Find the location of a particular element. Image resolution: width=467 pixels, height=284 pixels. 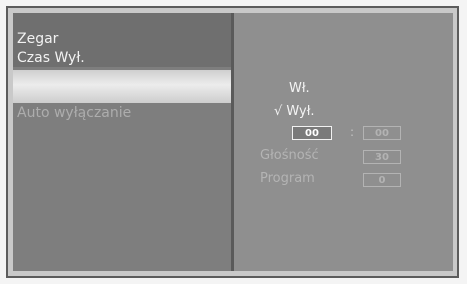

time-minute-field: 00 is located at coordinates (382, 133).